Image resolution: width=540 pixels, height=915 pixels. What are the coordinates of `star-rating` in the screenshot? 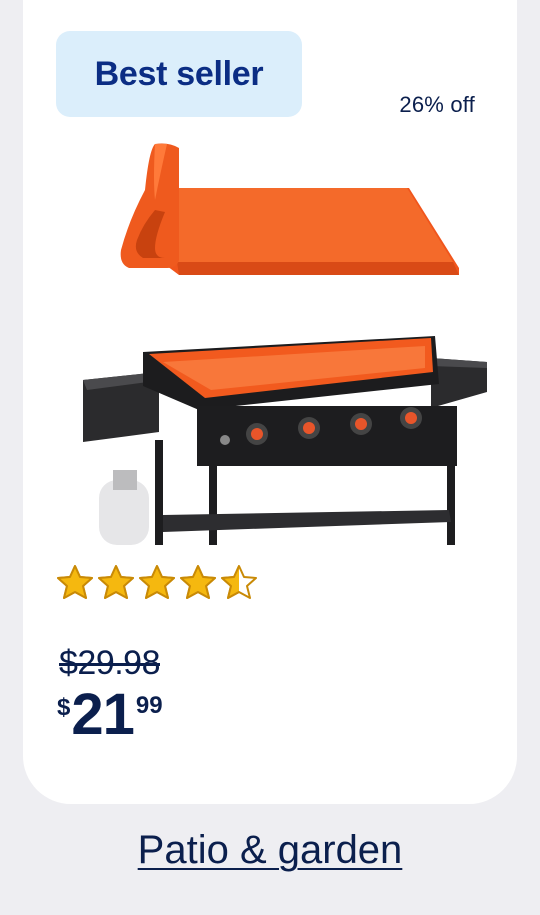 It's located at (157, 583).